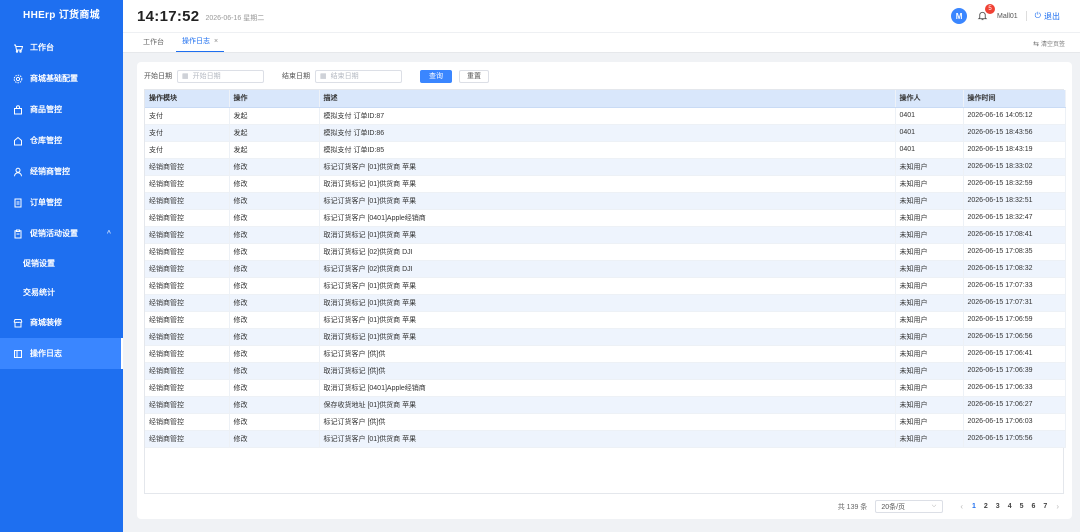  I want to click on table-cell: 发起, so click(274, 150).